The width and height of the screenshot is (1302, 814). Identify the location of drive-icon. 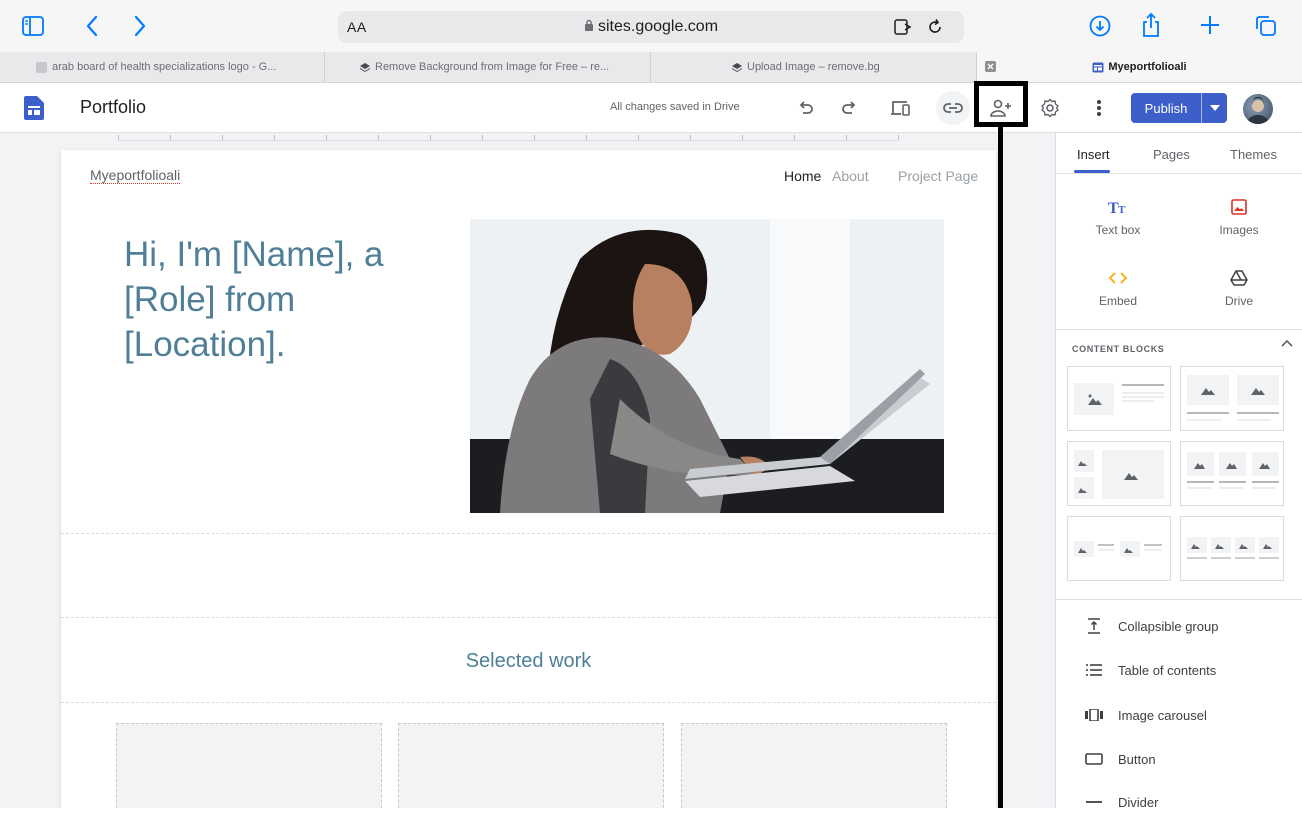
(1239, 278).